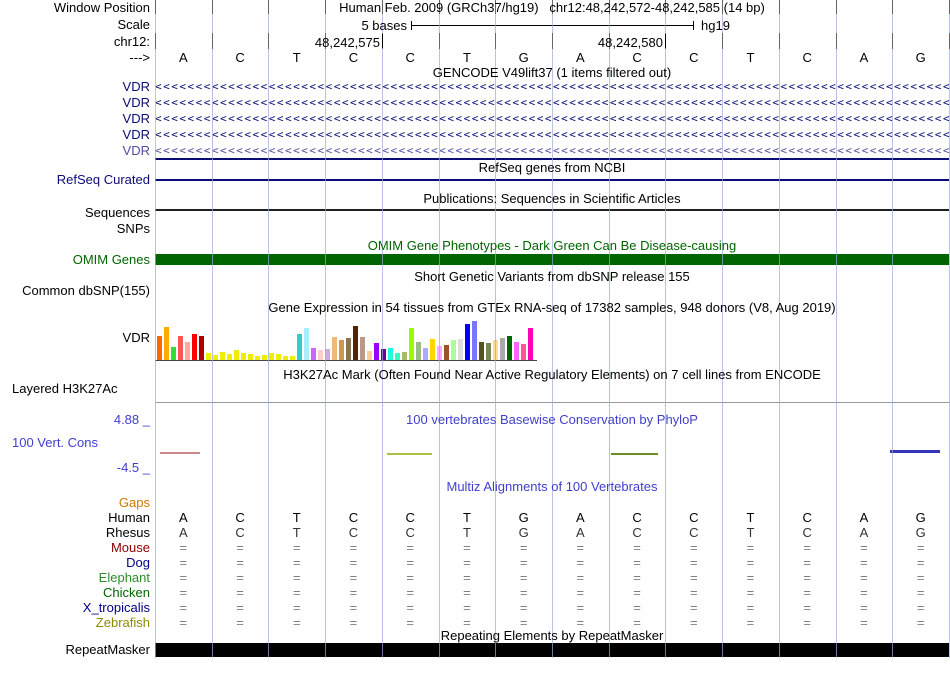 Image resolution: width=950 pixels, height=674 pixels. What do you see at coordinates (75, 502) in the screenshot?
I see `multiz-species-label: Gaps` at bounding box center [75, 502].